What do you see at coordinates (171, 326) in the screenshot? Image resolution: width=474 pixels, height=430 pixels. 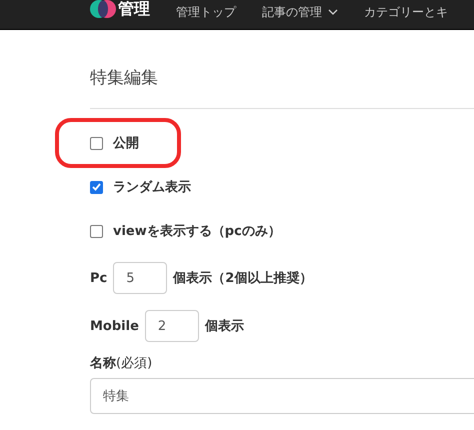 I see `number-field: 2` at bounding box center [171, 326].